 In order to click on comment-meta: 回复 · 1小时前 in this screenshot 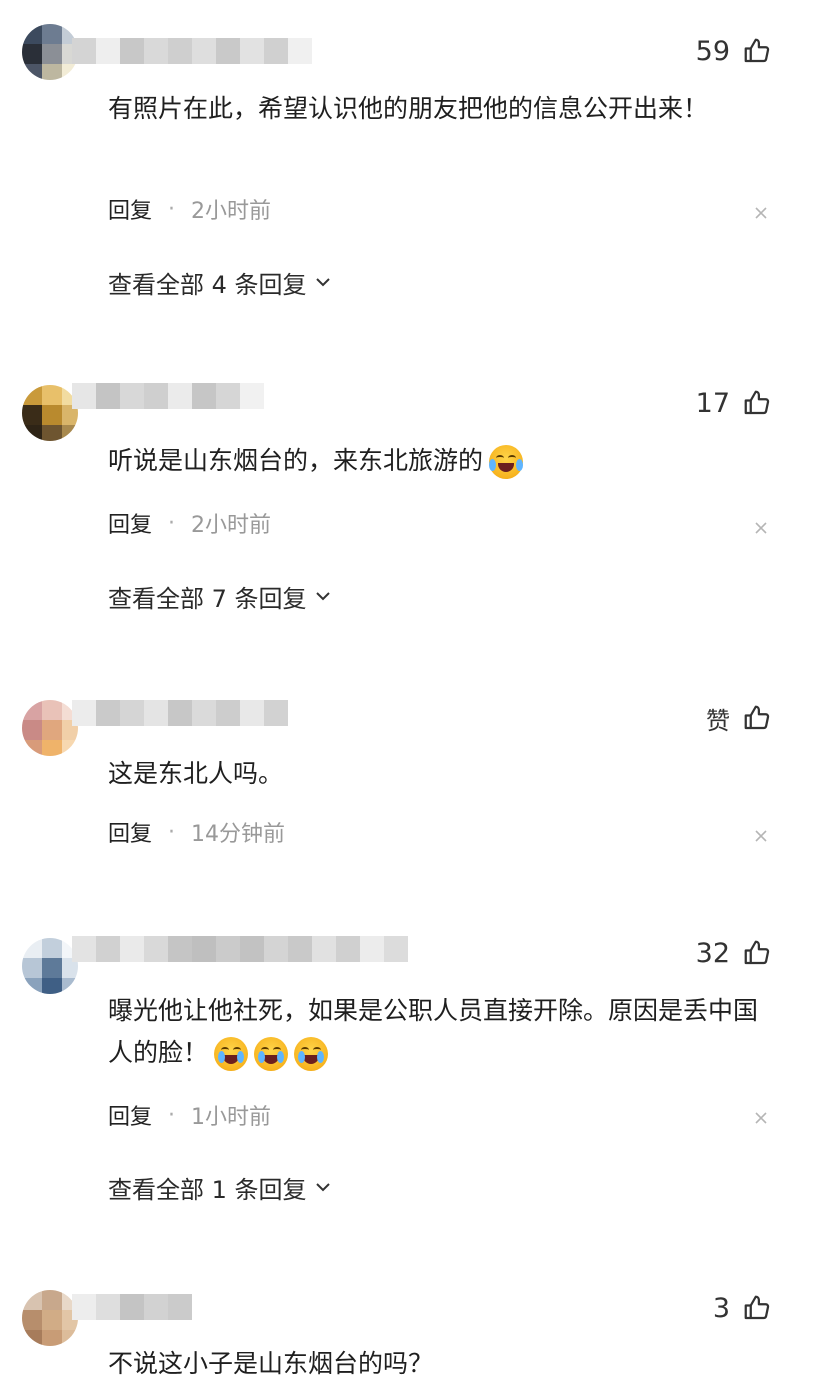, I will do `click(190, 1115)`.